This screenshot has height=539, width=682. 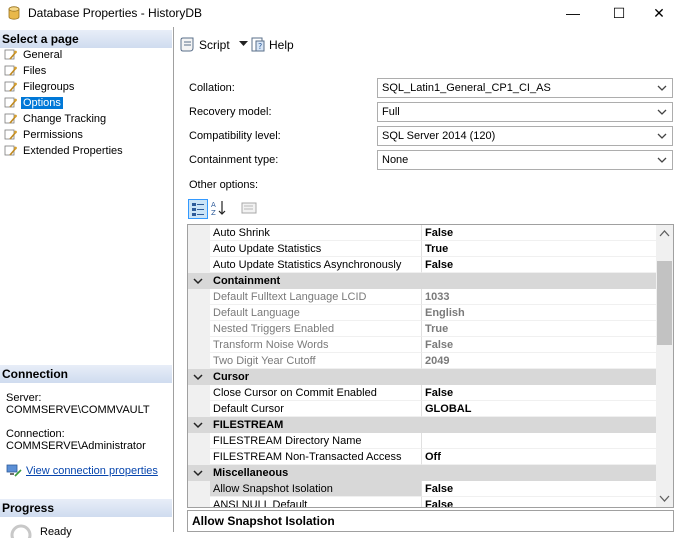 I want to click on view-connection-row: View connection properties, so click(x=82, y=471).